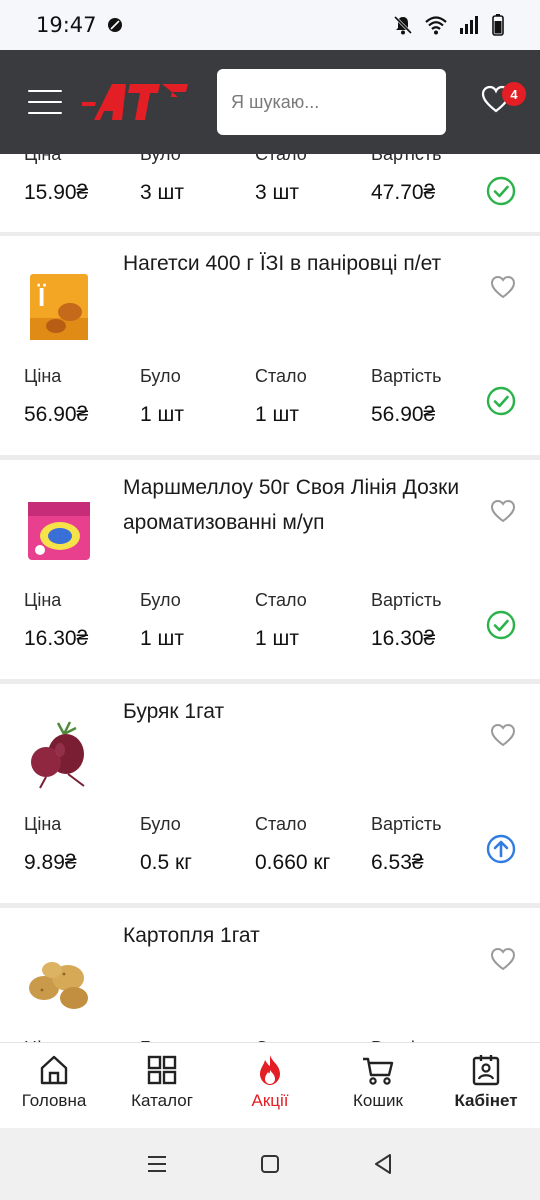  Describe the element at coordinates (403, 414) in the screenshot. I see `total-value: 56.90₴` at that location.